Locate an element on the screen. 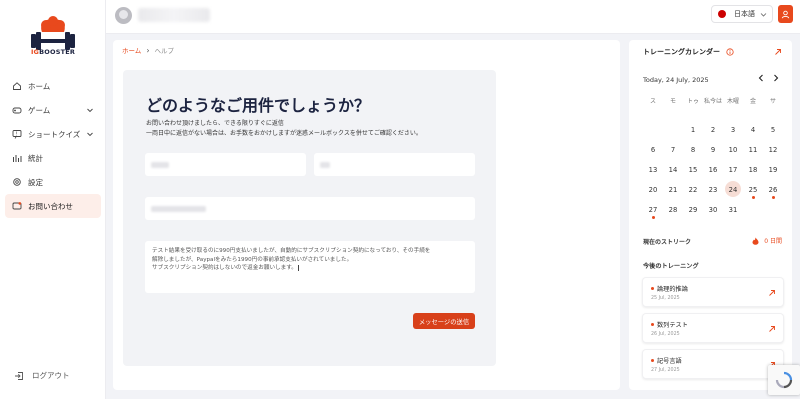  calendar-day-number: 9 is located at coordinates (713, 150).